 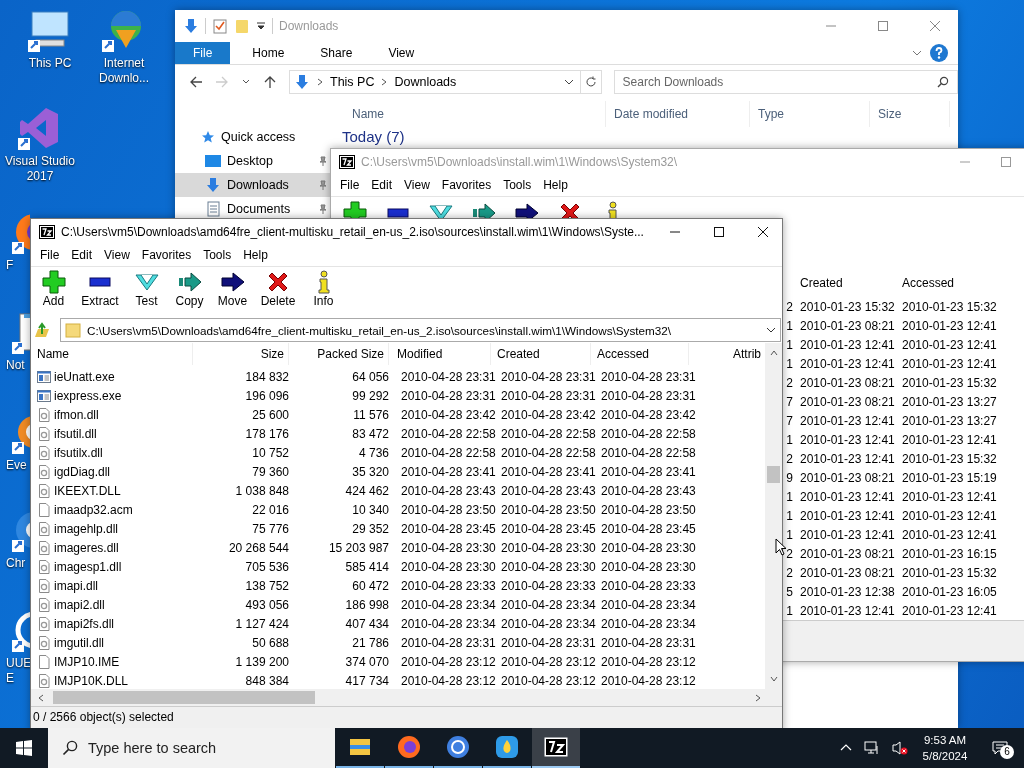 What do you see at coordinates (19, 465) in the screenshot?
I see `desktop-icon-label: Eve` at bounding box center [19, 465].